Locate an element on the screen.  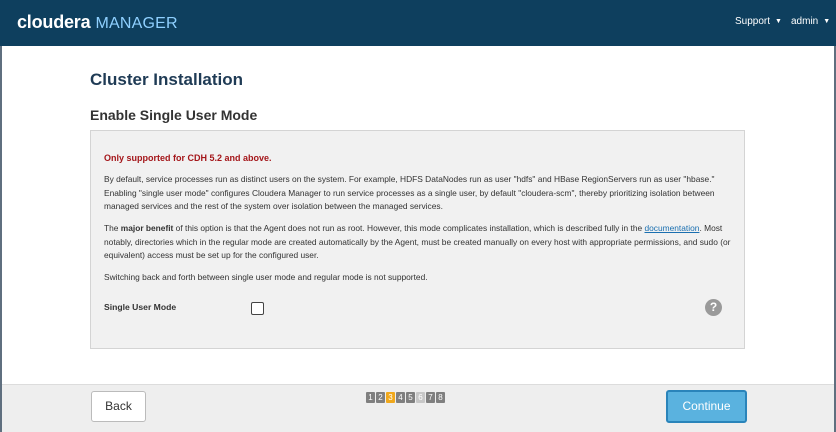
wizard-step-indicator: 12345678 is located at coordinates (405, 397).